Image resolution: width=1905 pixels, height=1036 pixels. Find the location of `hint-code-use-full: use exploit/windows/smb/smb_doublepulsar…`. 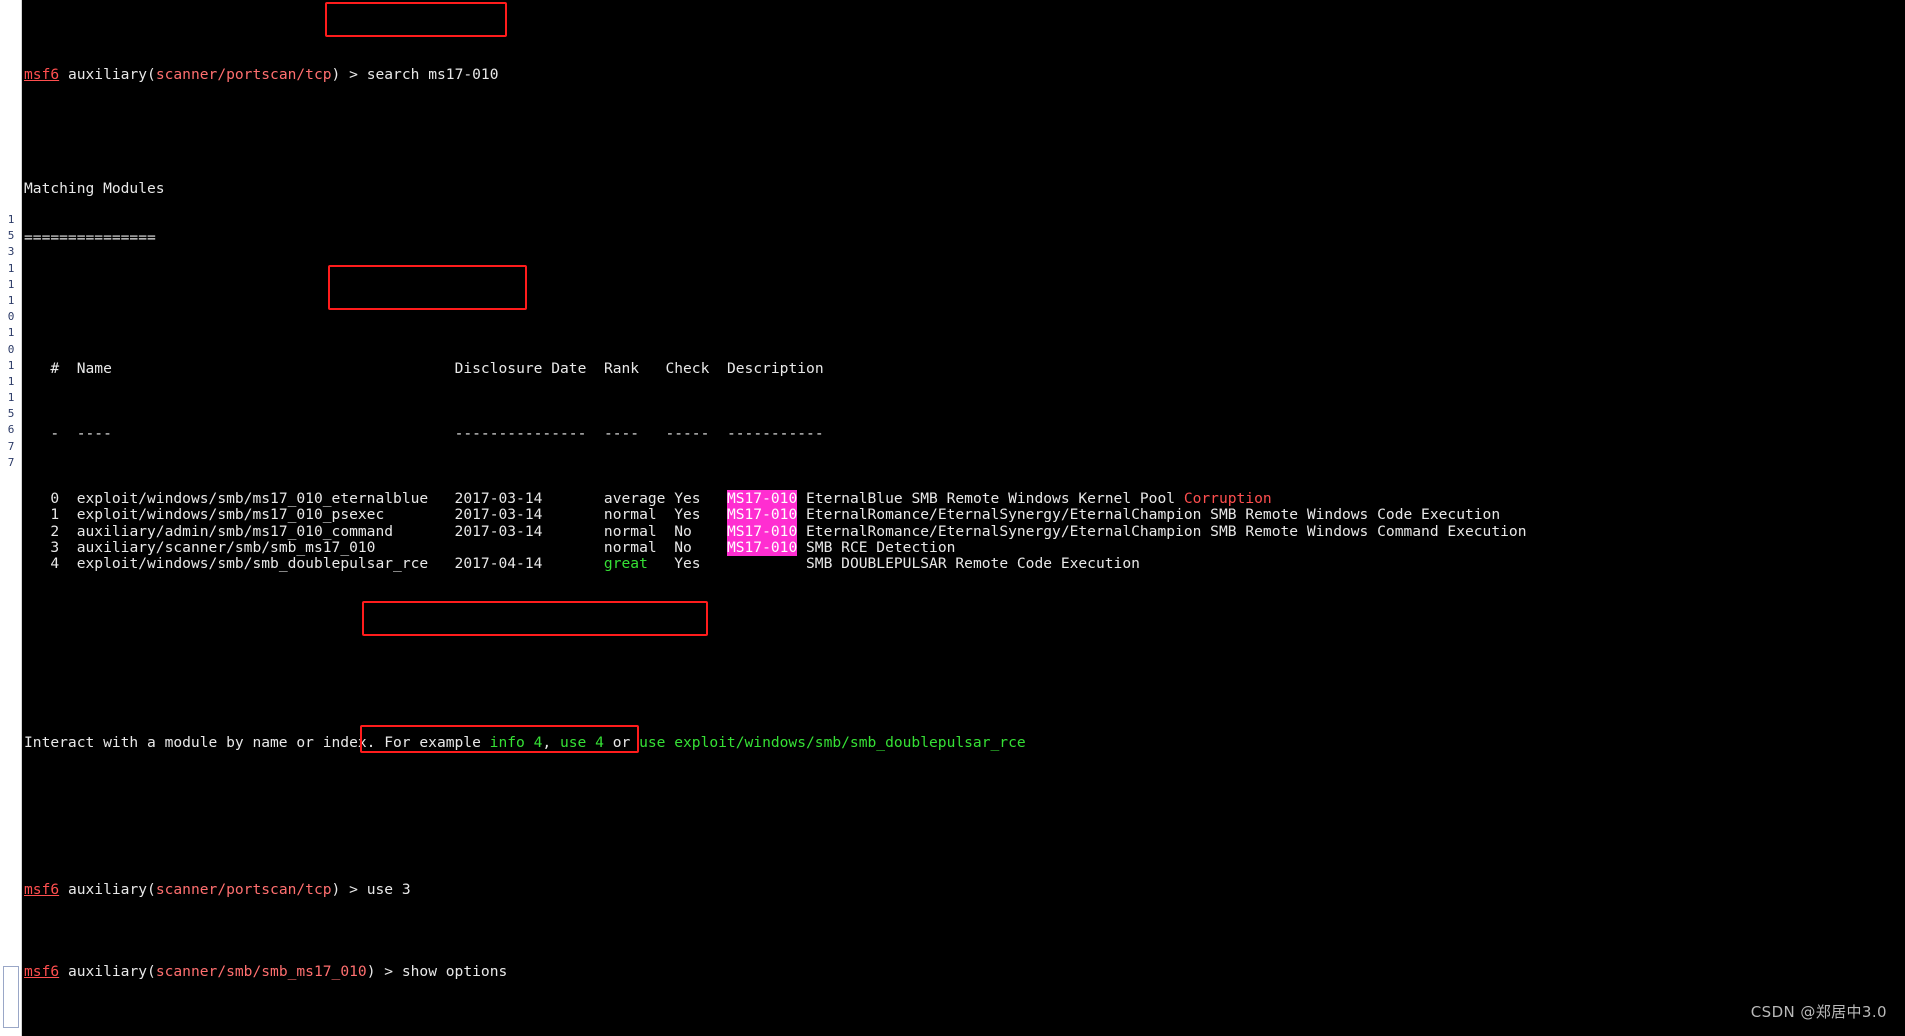

hint-code-use-full: use exploit/windows/smb/smb_doublepulsar… is located at coordinates (832, 743).